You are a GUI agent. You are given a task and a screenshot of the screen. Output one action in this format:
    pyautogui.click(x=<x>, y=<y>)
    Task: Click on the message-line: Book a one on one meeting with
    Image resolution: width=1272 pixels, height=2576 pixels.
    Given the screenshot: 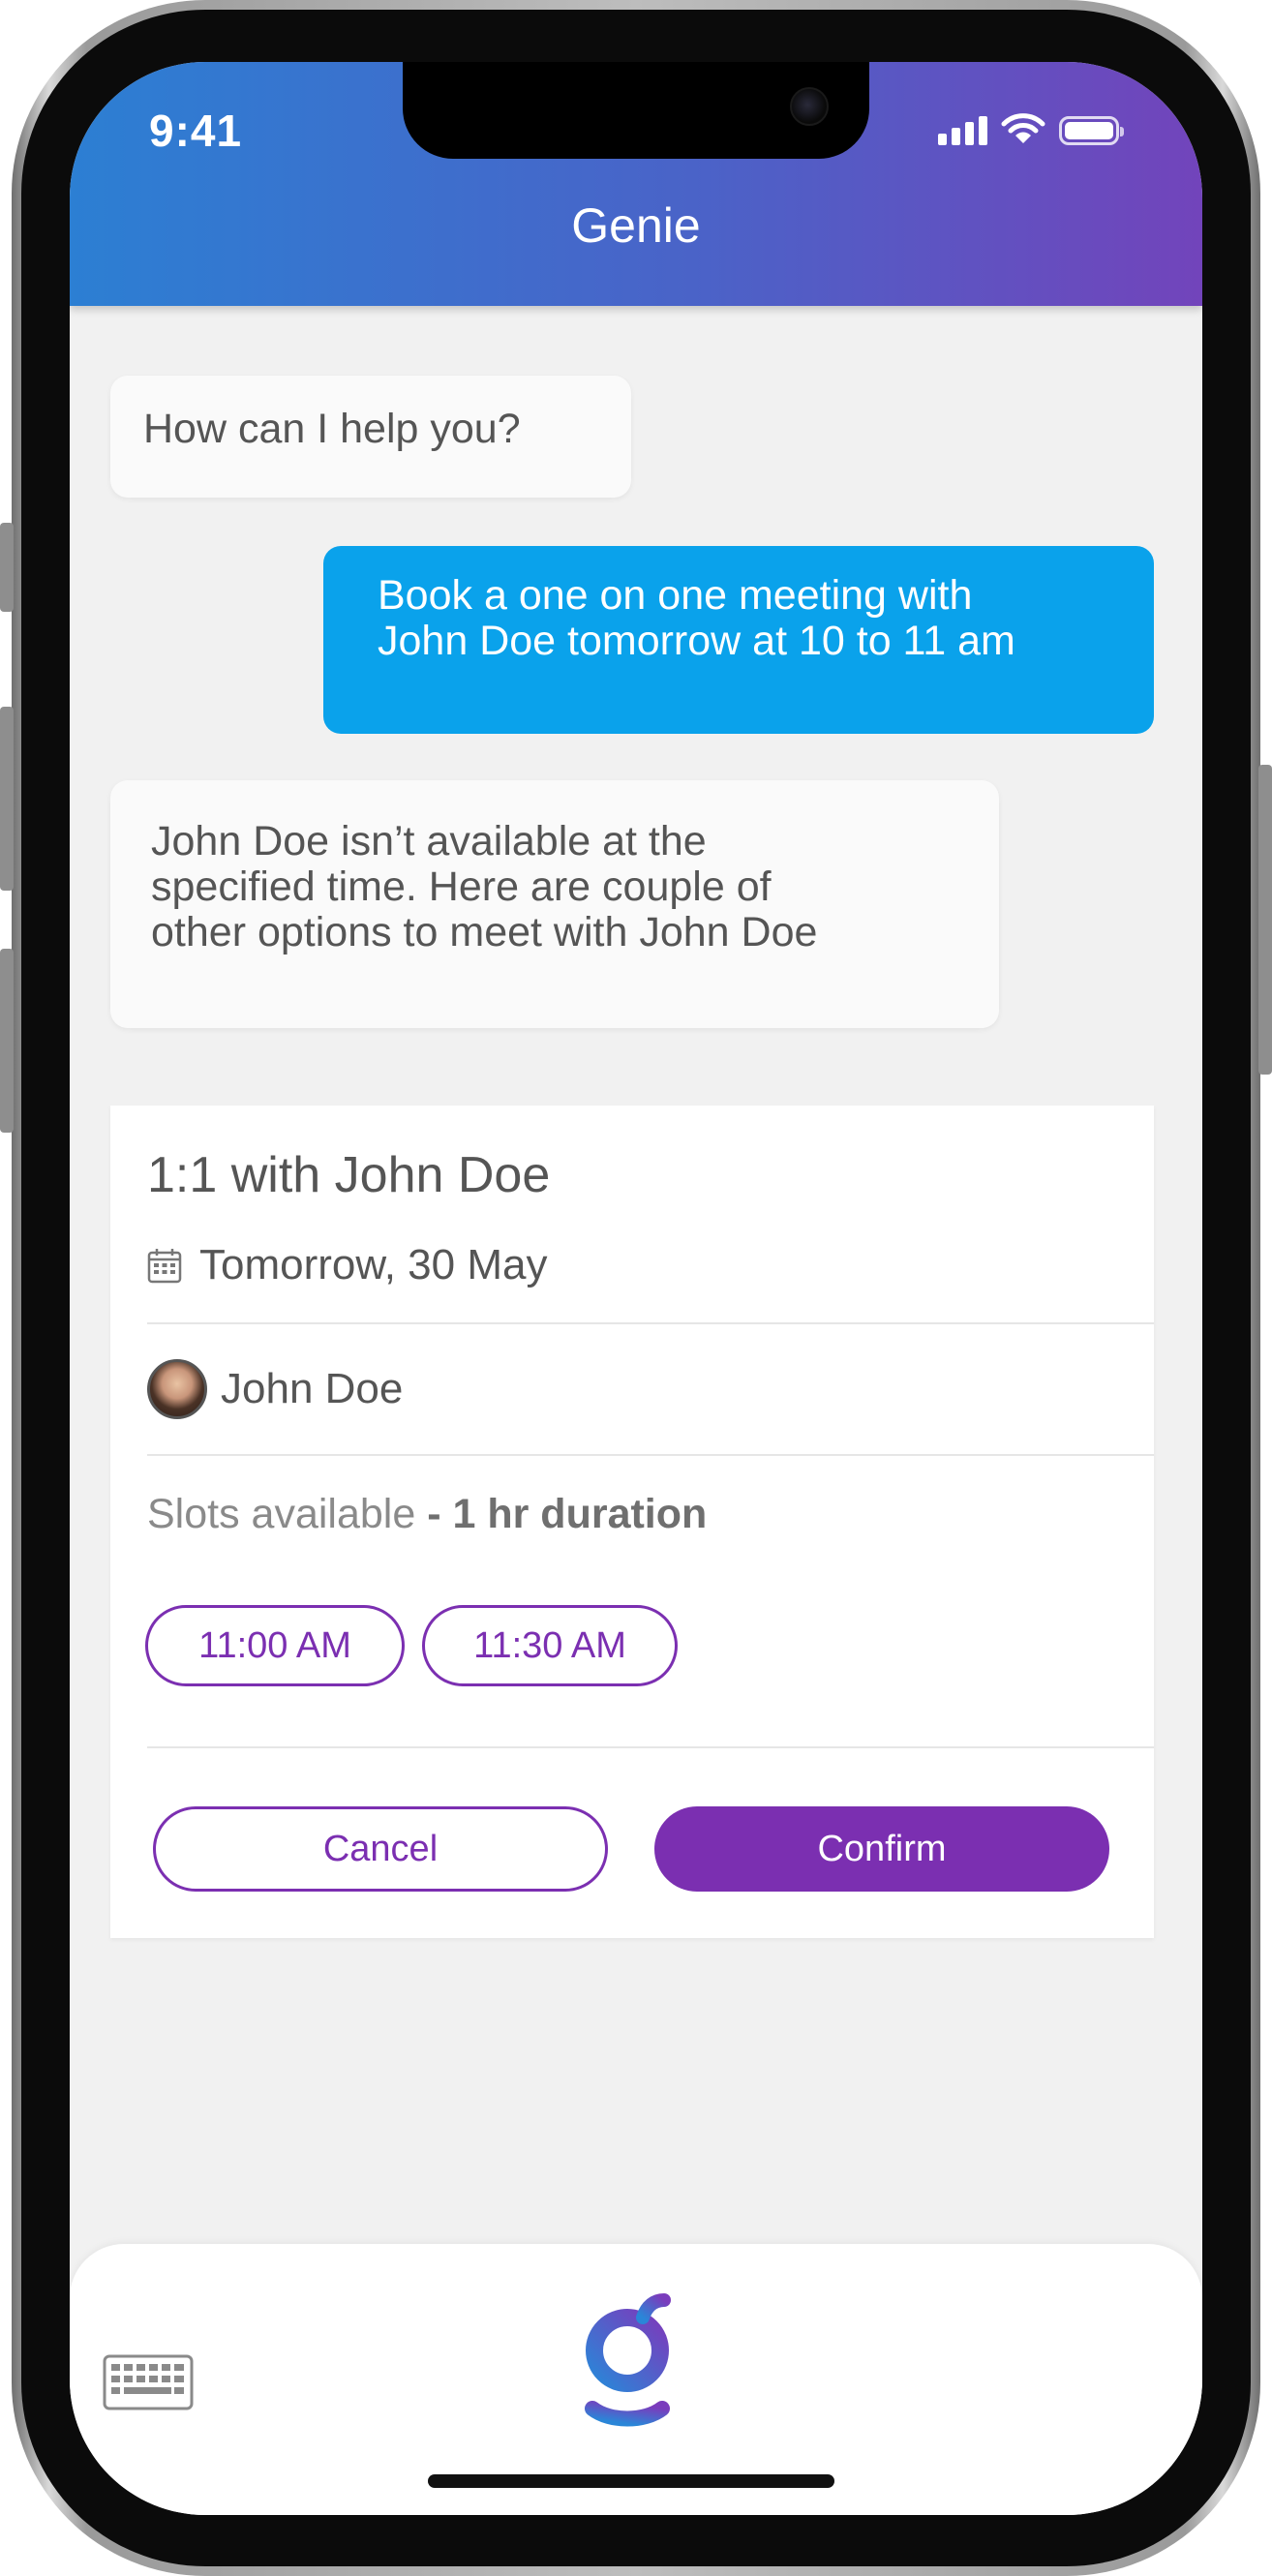 What is the action you would take?
    pyautogui.click(x=675, y=595)
    